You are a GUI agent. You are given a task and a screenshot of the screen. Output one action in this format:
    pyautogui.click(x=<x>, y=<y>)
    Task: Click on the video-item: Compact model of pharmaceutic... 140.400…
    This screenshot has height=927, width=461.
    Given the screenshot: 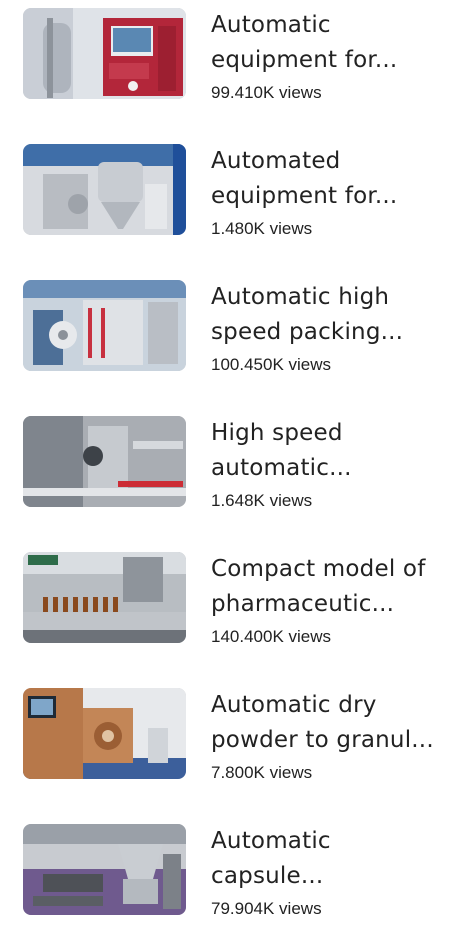 What is the action you would take?
    pyautogui.click(x=230, y=599)
    